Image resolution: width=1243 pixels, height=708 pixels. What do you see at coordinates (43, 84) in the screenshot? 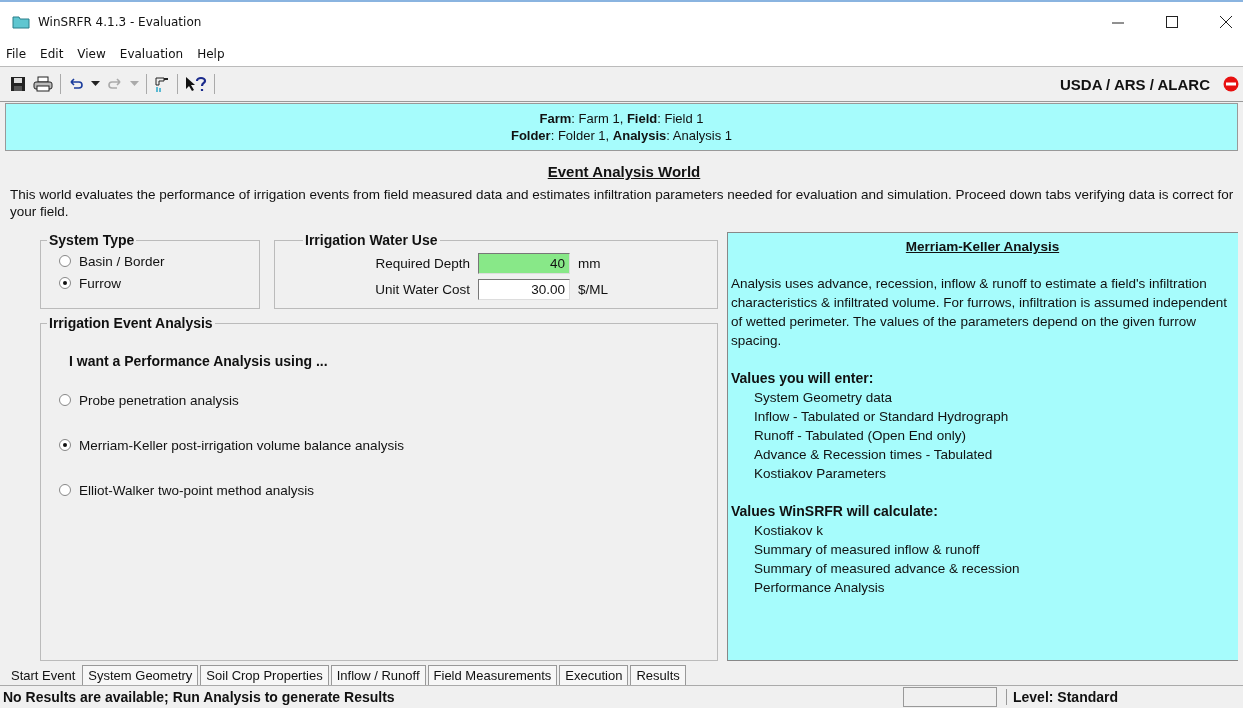
I see `print-icon` at bounding box center [43, 84].